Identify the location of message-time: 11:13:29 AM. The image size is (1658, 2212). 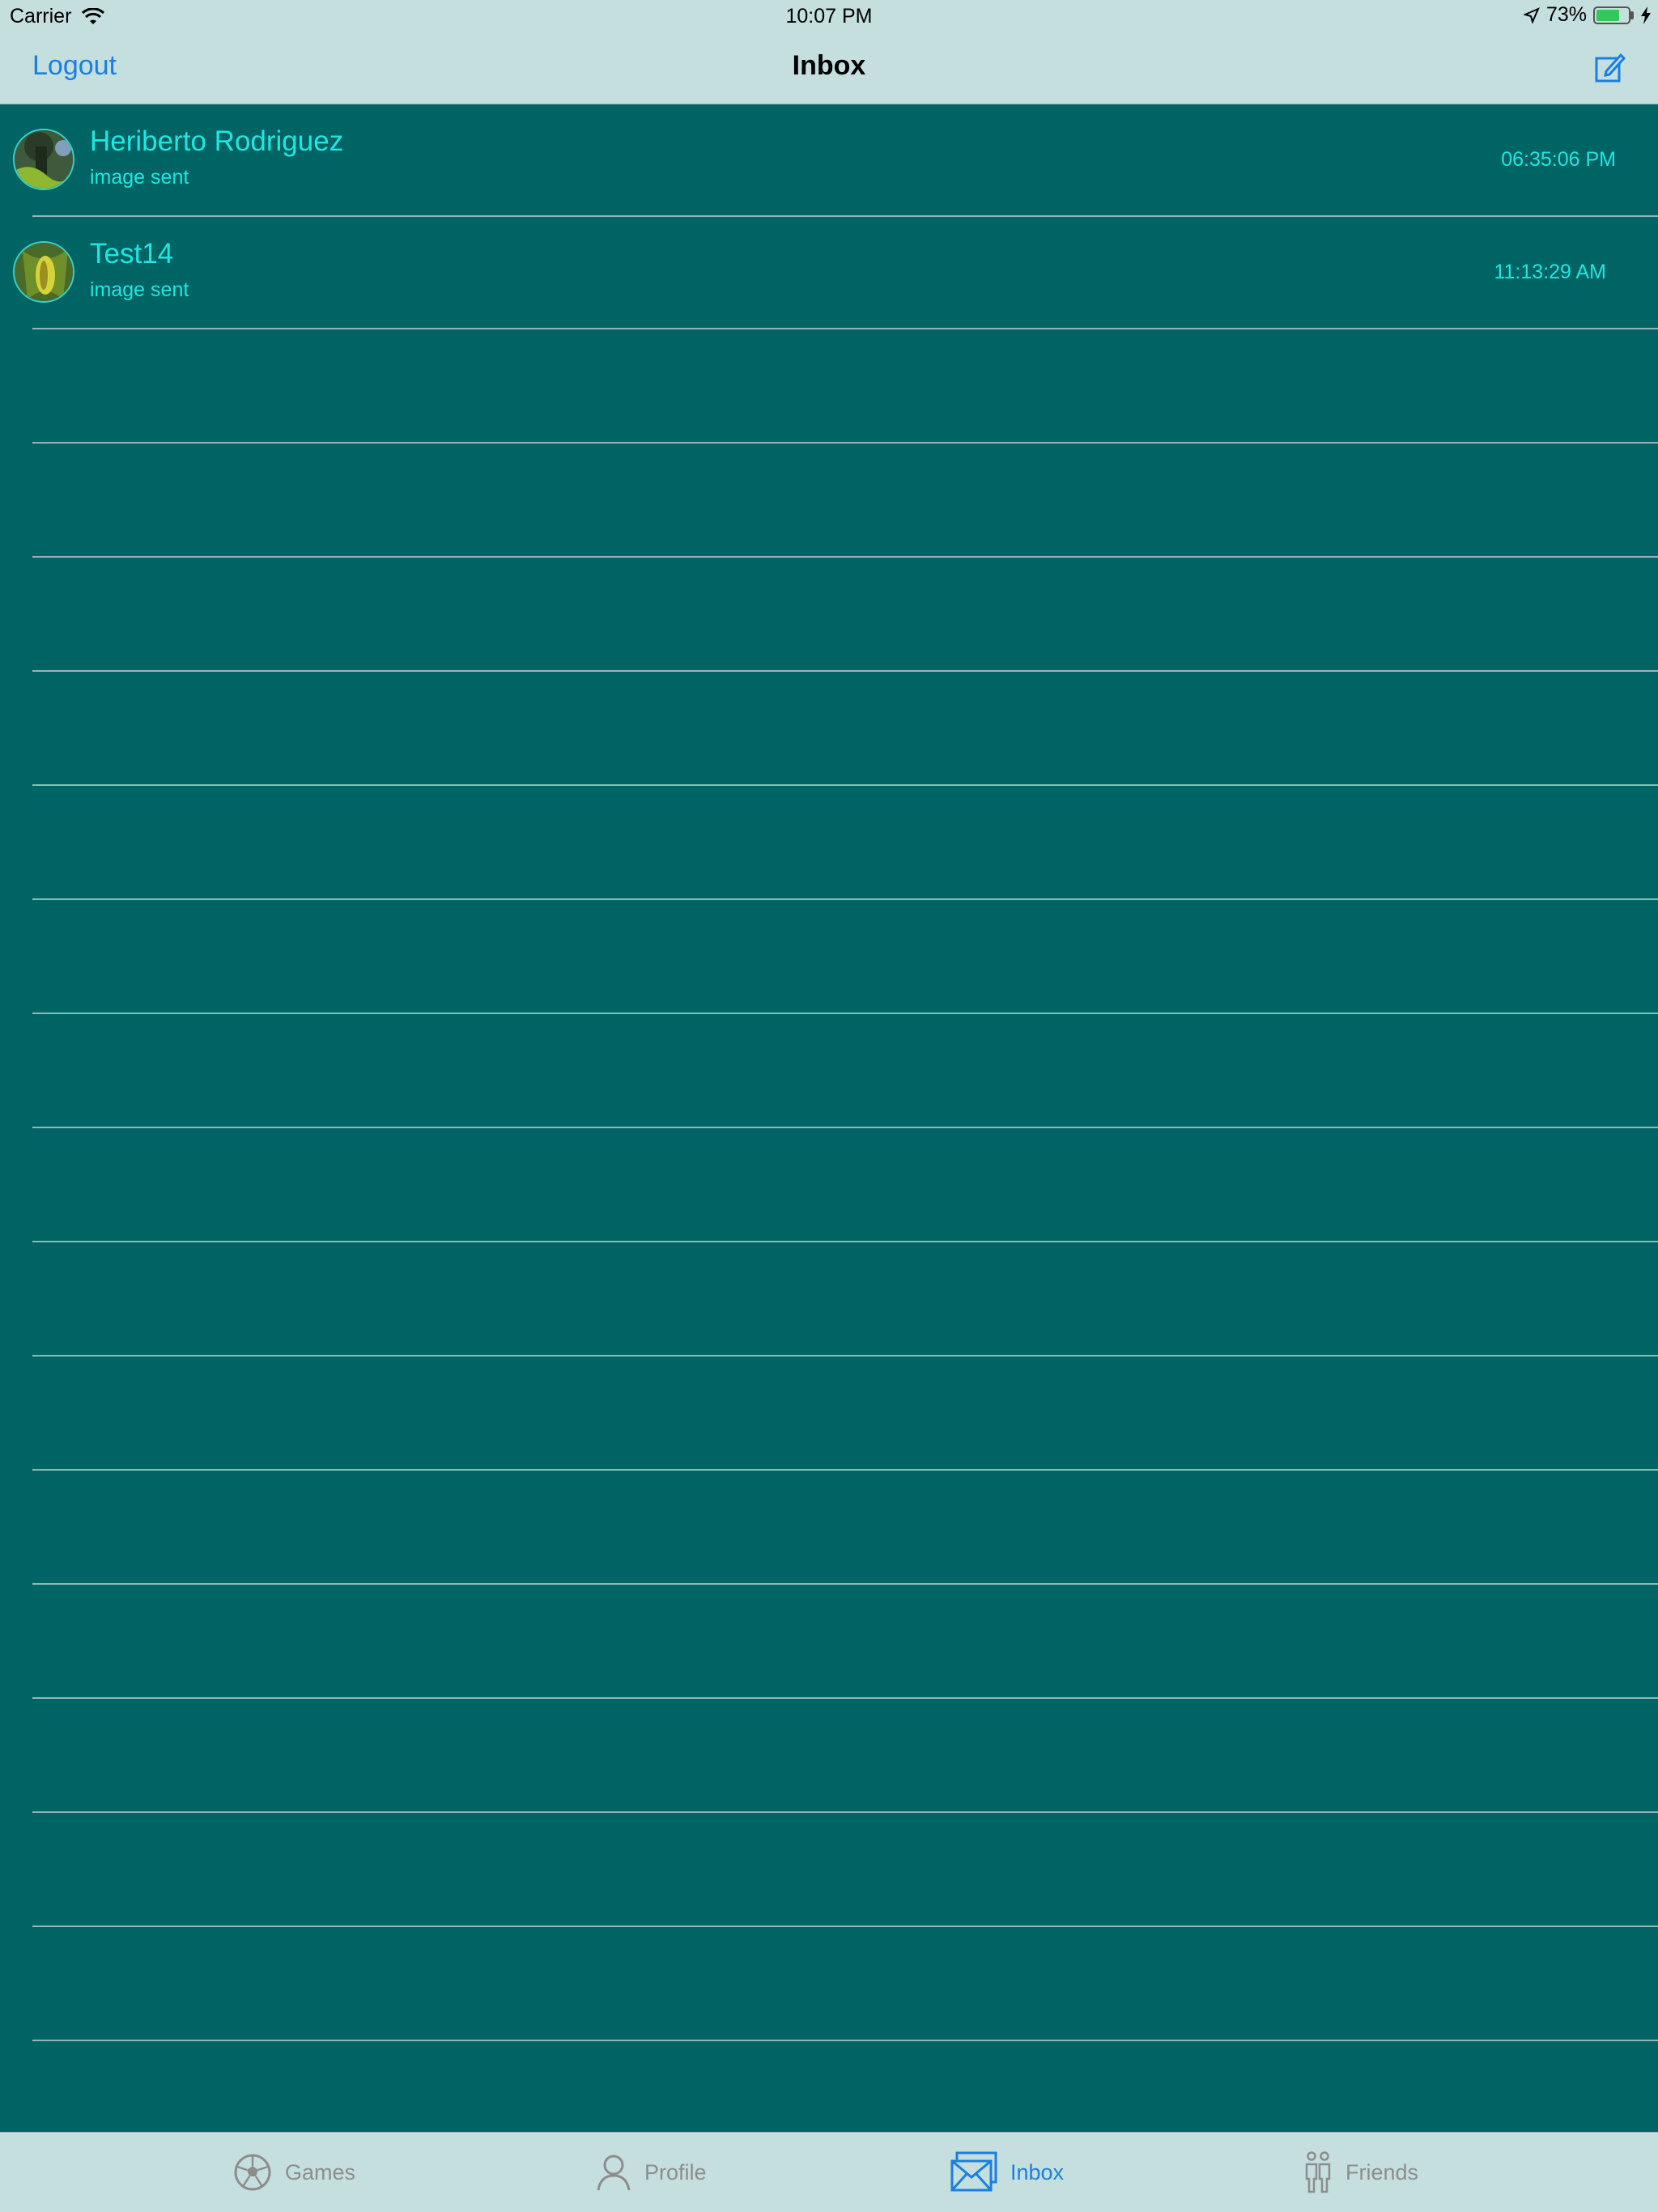
(1550, 272).